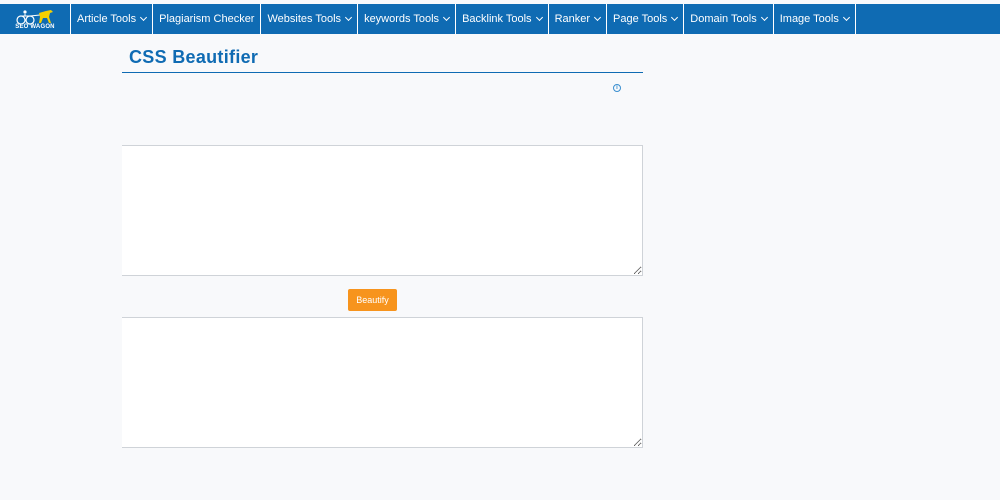 The image size is (1000, 500). Describe the element at coordinates (304, 19) in the screenshot. I see `nav-label: Websites Tools` at that location.